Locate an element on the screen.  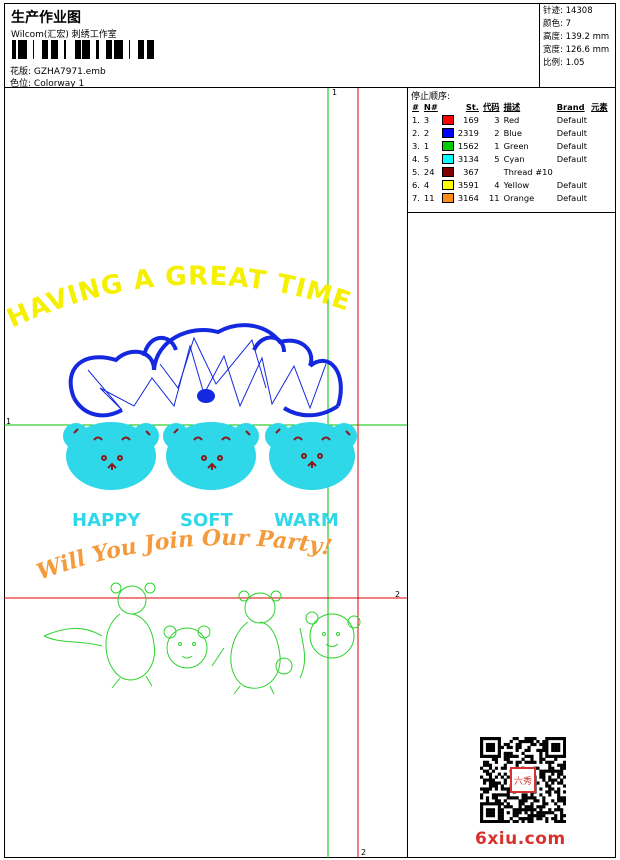
barcode is located at coordinates (83, 49).